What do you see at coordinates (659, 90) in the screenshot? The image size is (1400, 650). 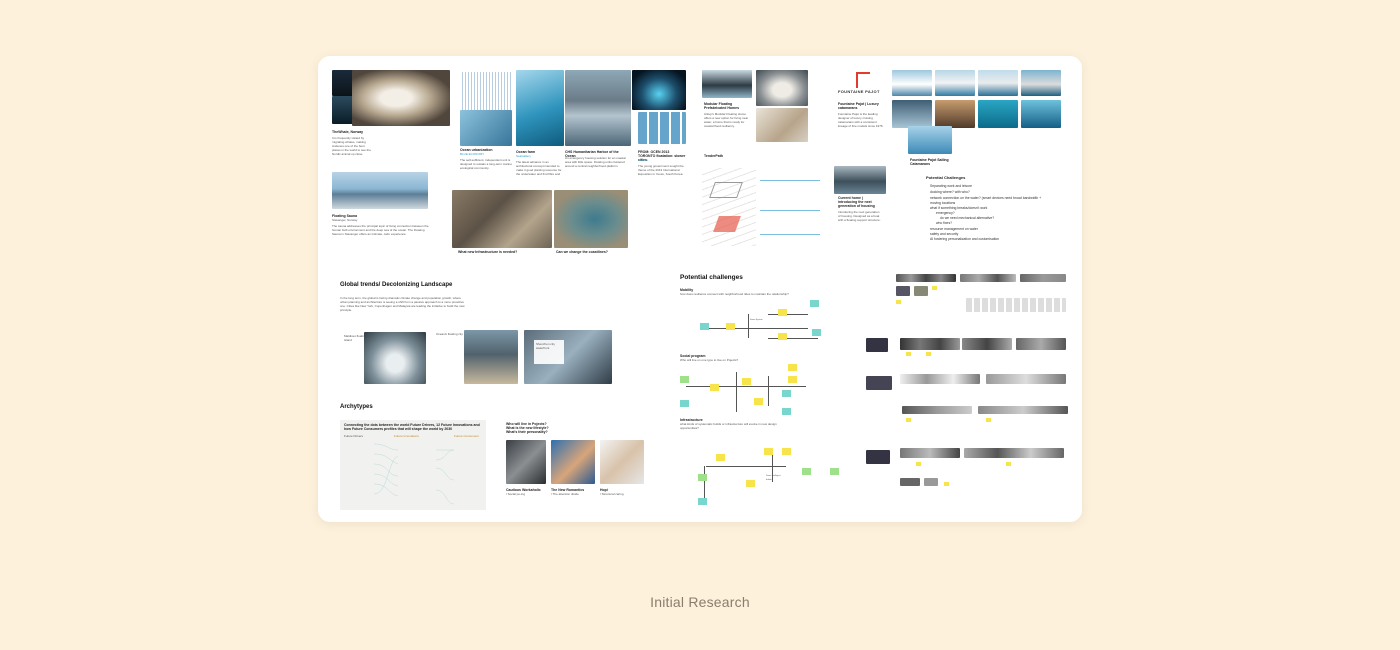 I see `floating-city-night-image` at bounding box center [659, 90].